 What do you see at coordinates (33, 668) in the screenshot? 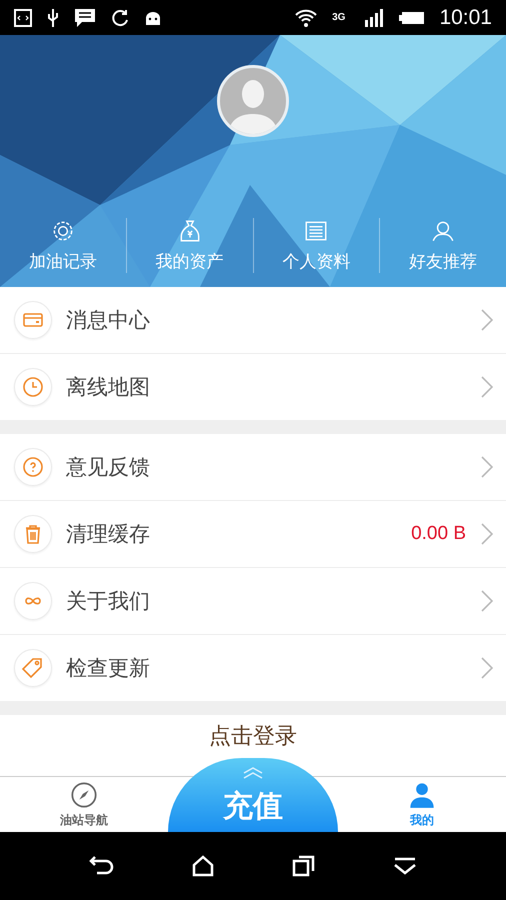
I see `tag-icon` at bounding box center [33, 668].